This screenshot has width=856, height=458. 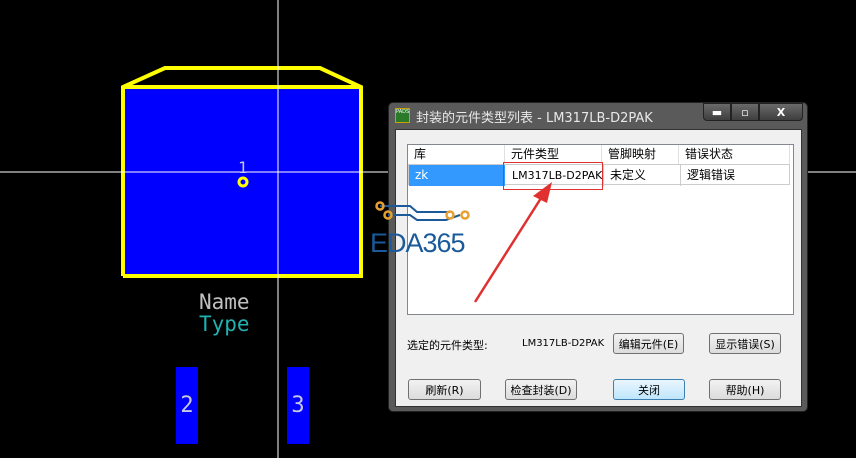 What do you see at coordinates (422, 211) in the screenshot?
I see `eda365-logo-icon` at bounding box center [422, 211].